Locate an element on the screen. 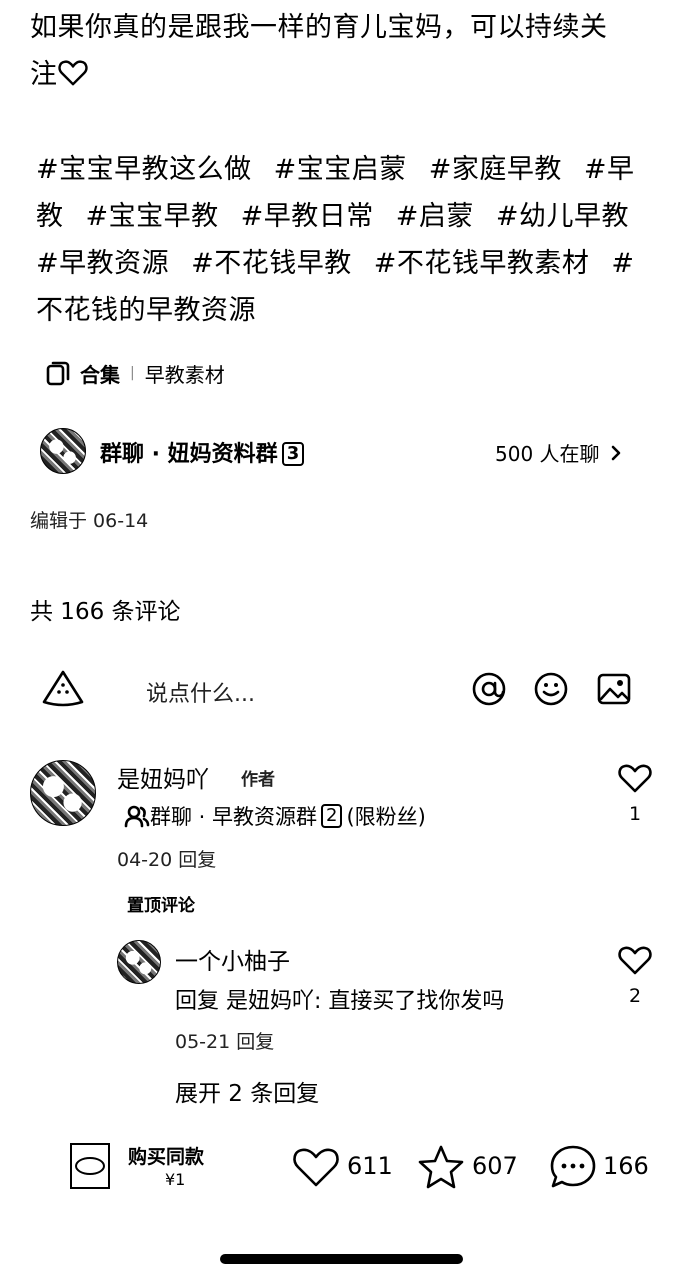 The width and height of the screenshot is (682, 1280). group-badge: 3 is located at coordinates (293, 454).